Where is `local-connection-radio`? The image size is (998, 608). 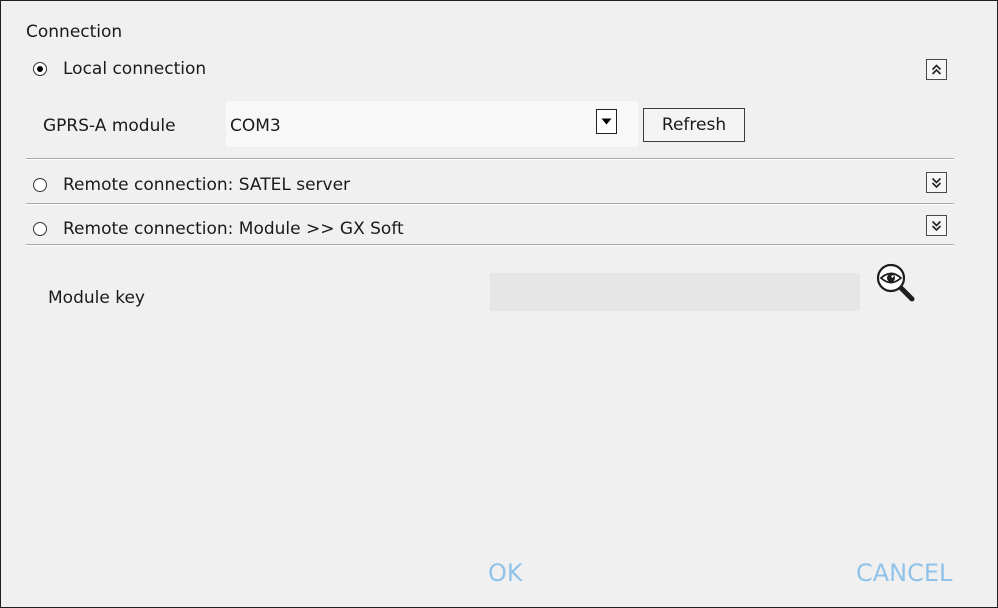
local-connection-radio is located at coordinates (40, 69).